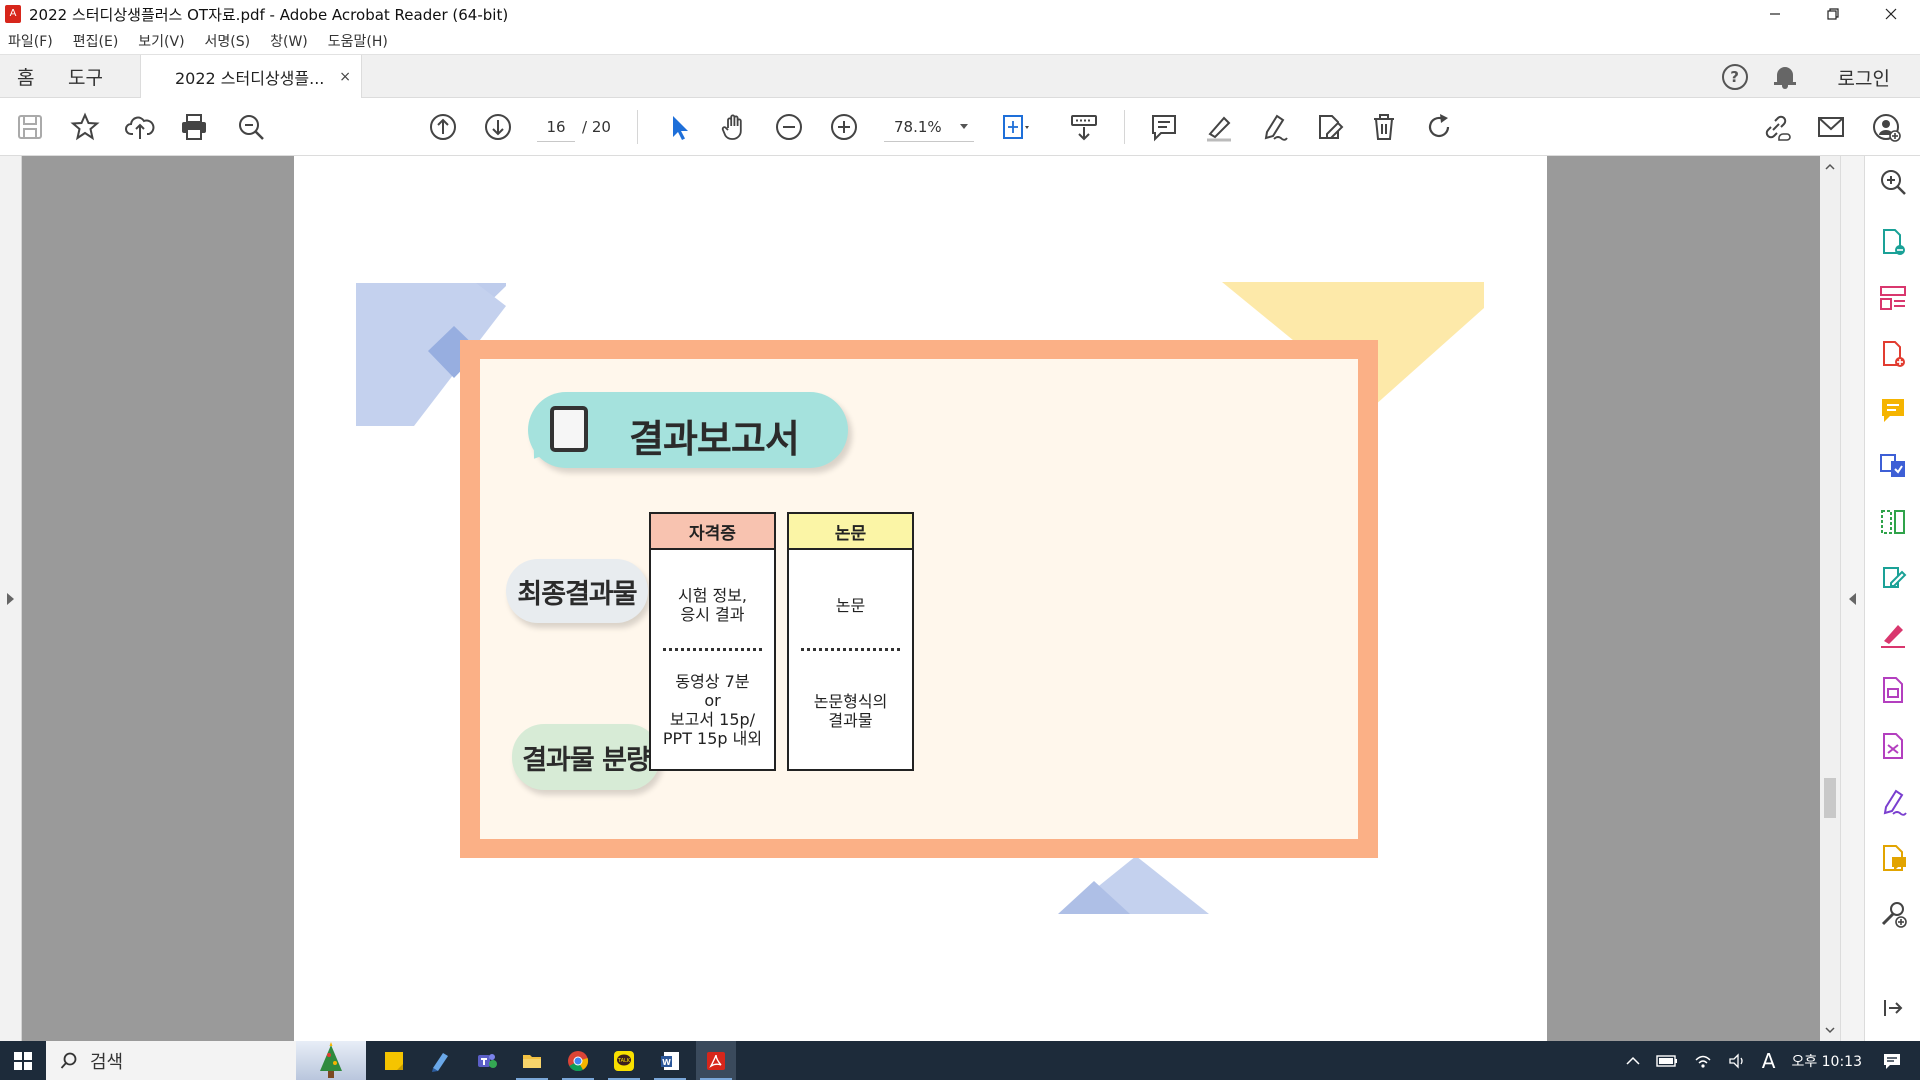  What do you see at coordinates (1769, 1061) in the screenshot?
I see `ime-indicator: A` at bounding box center [1769, 1061].